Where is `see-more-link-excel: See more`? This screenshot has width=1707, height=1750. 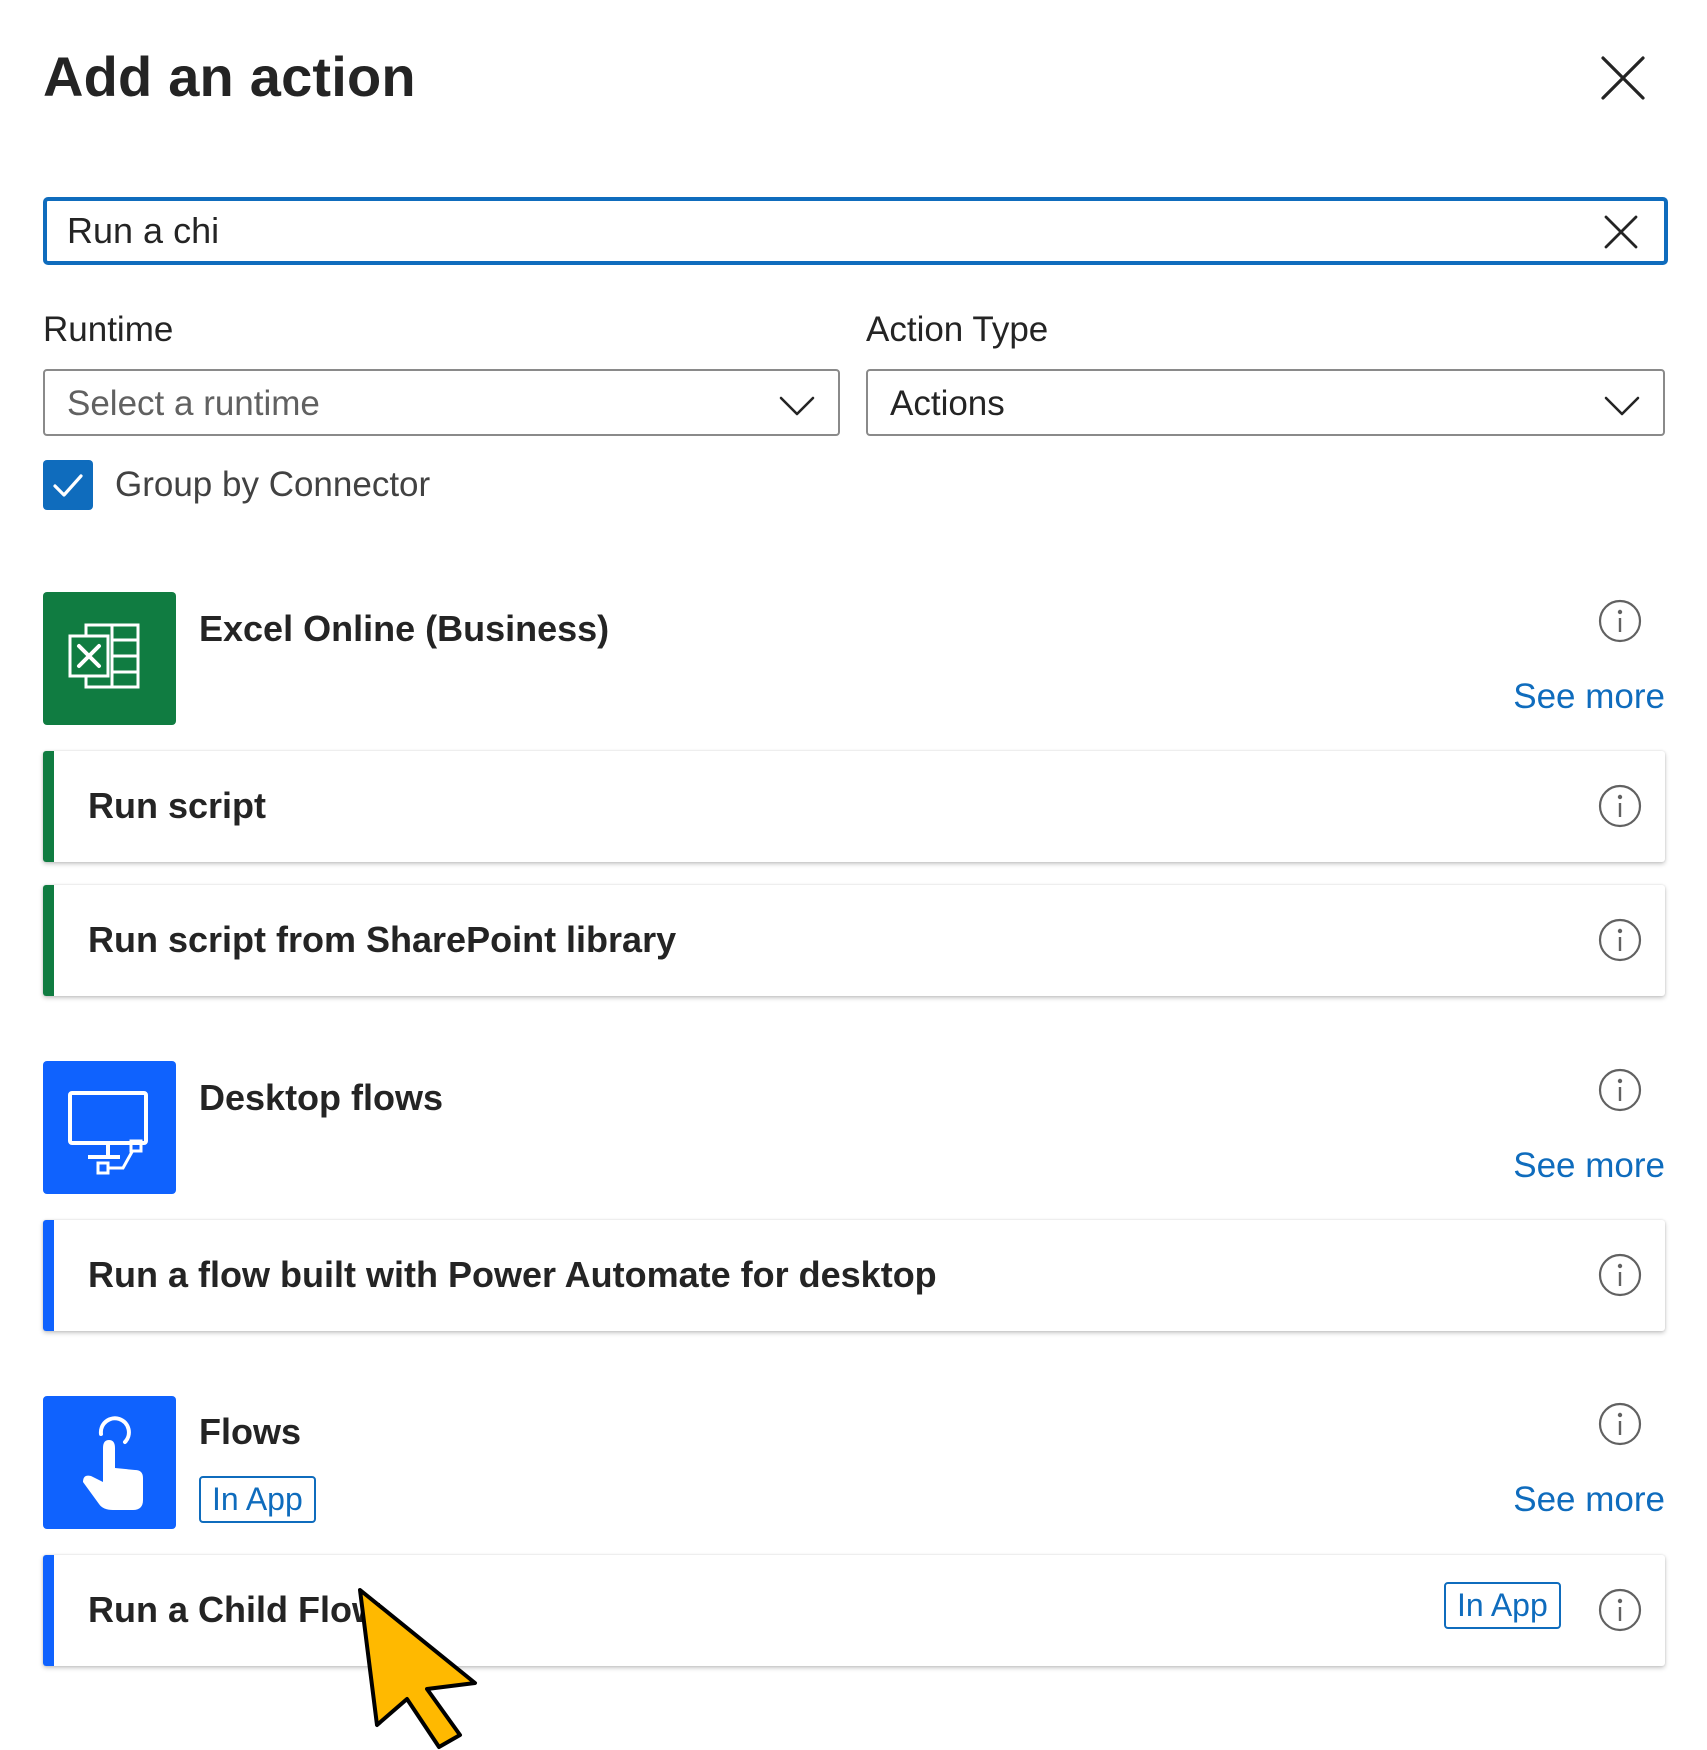 see-more-link-excel: See more is located at coordinates (1589, 697).